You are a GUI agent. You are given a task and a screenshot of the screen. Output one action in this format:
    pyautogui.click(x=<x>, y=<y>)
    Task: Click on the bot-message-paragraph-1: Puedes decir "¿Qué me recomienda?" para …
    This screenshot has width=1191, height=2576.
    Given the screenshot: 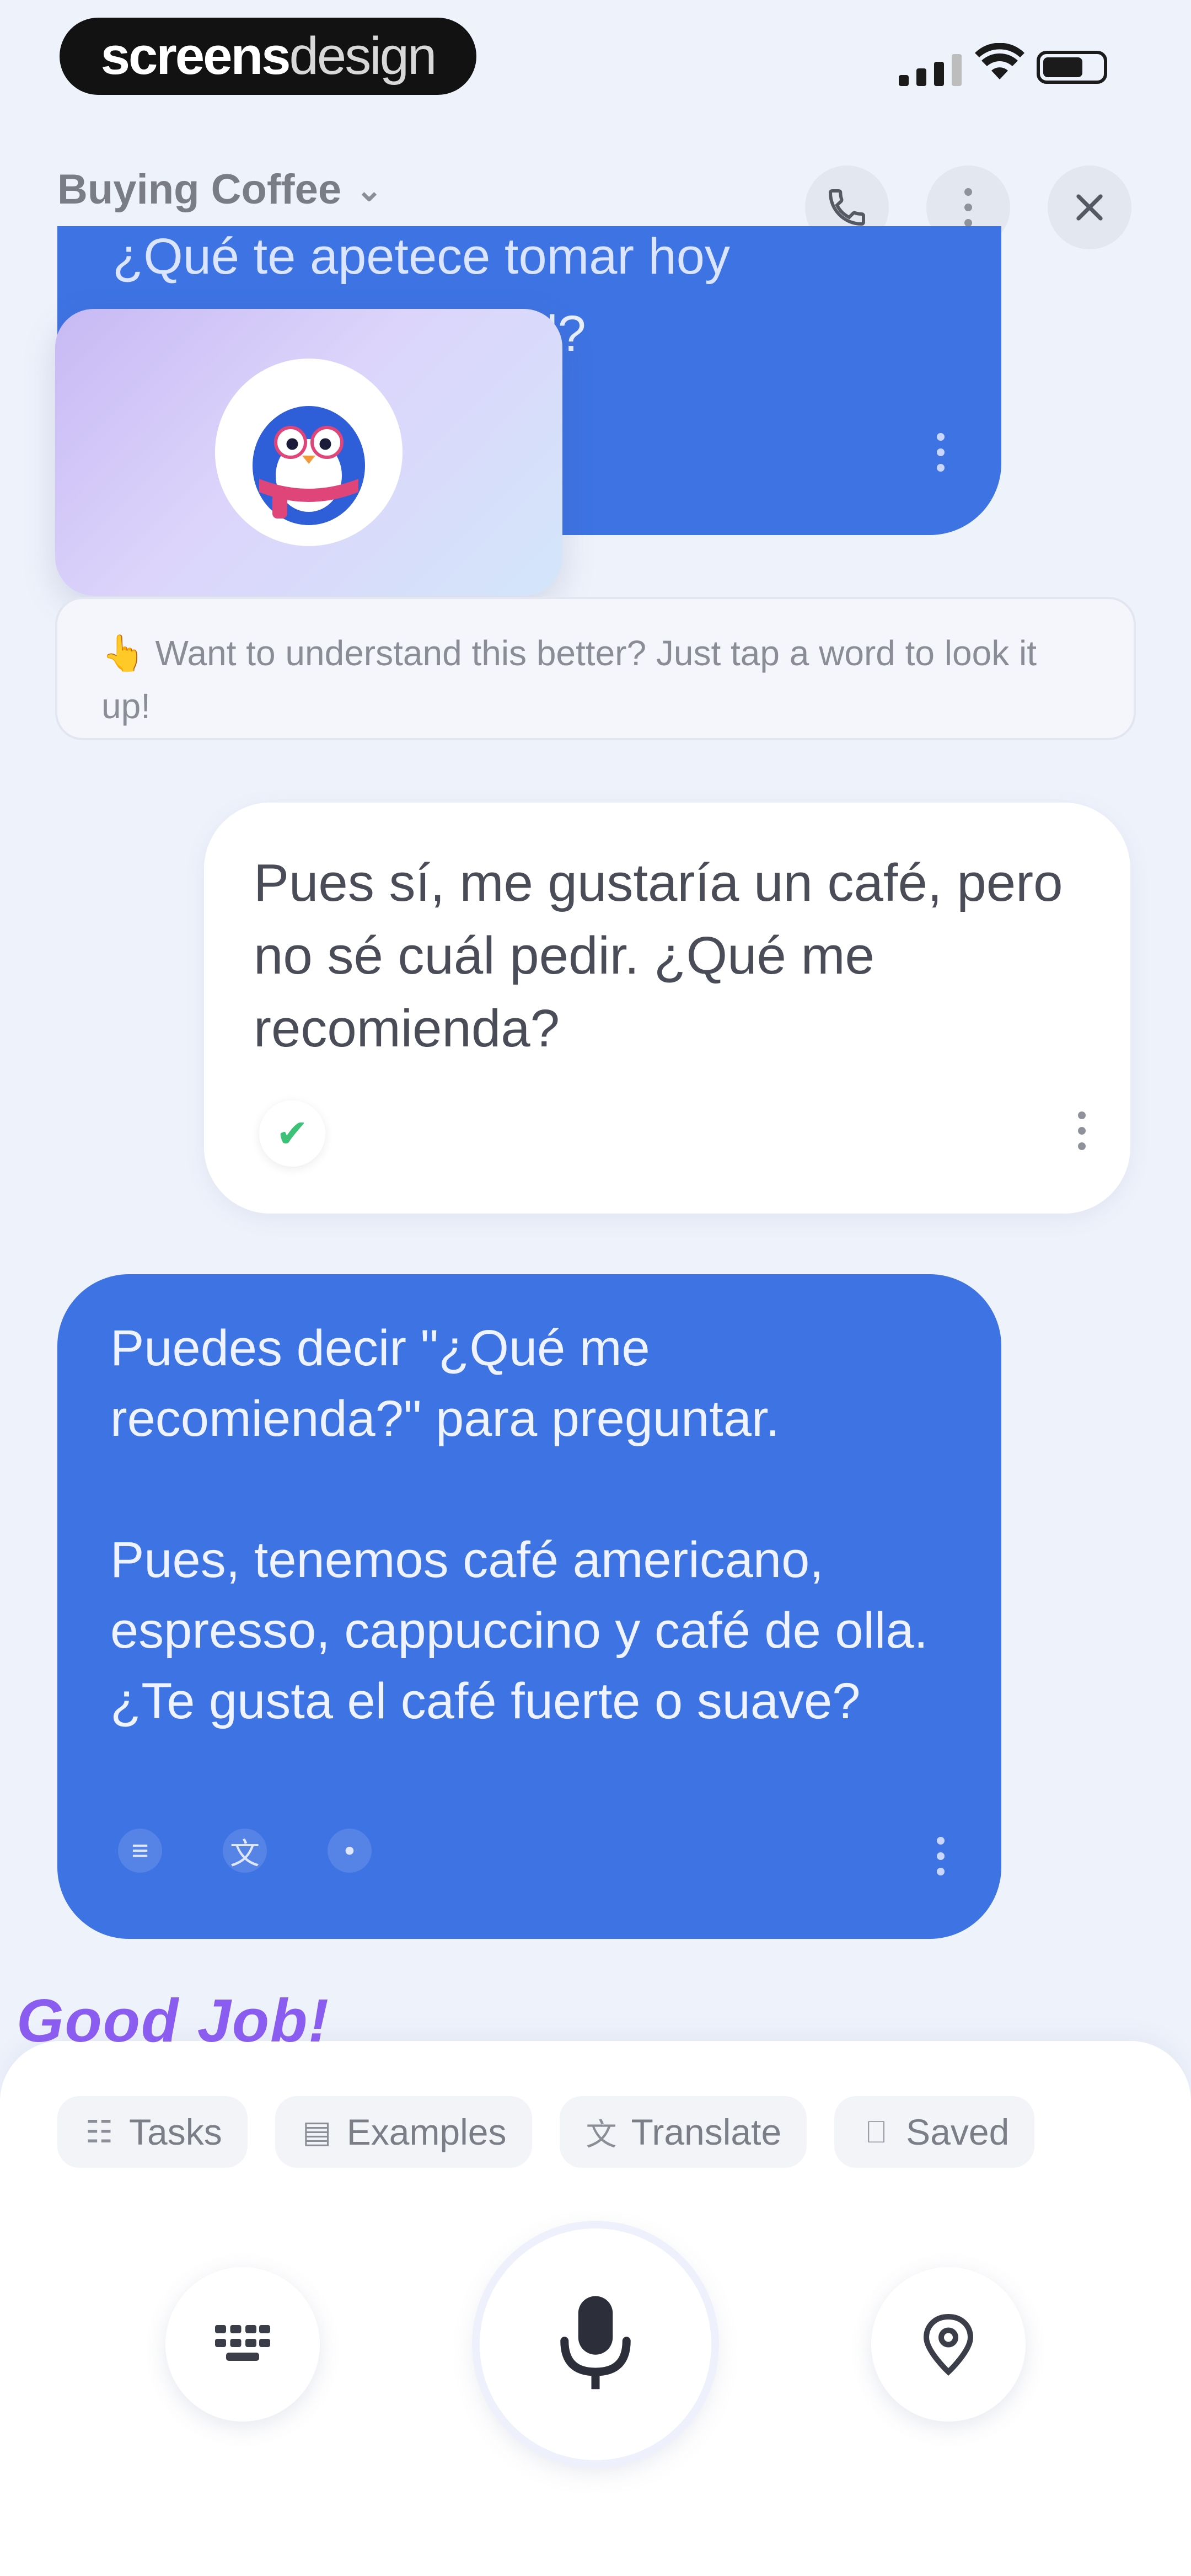 What is the action you would take?
    pyautogui.click(x=534, y=1383)
    